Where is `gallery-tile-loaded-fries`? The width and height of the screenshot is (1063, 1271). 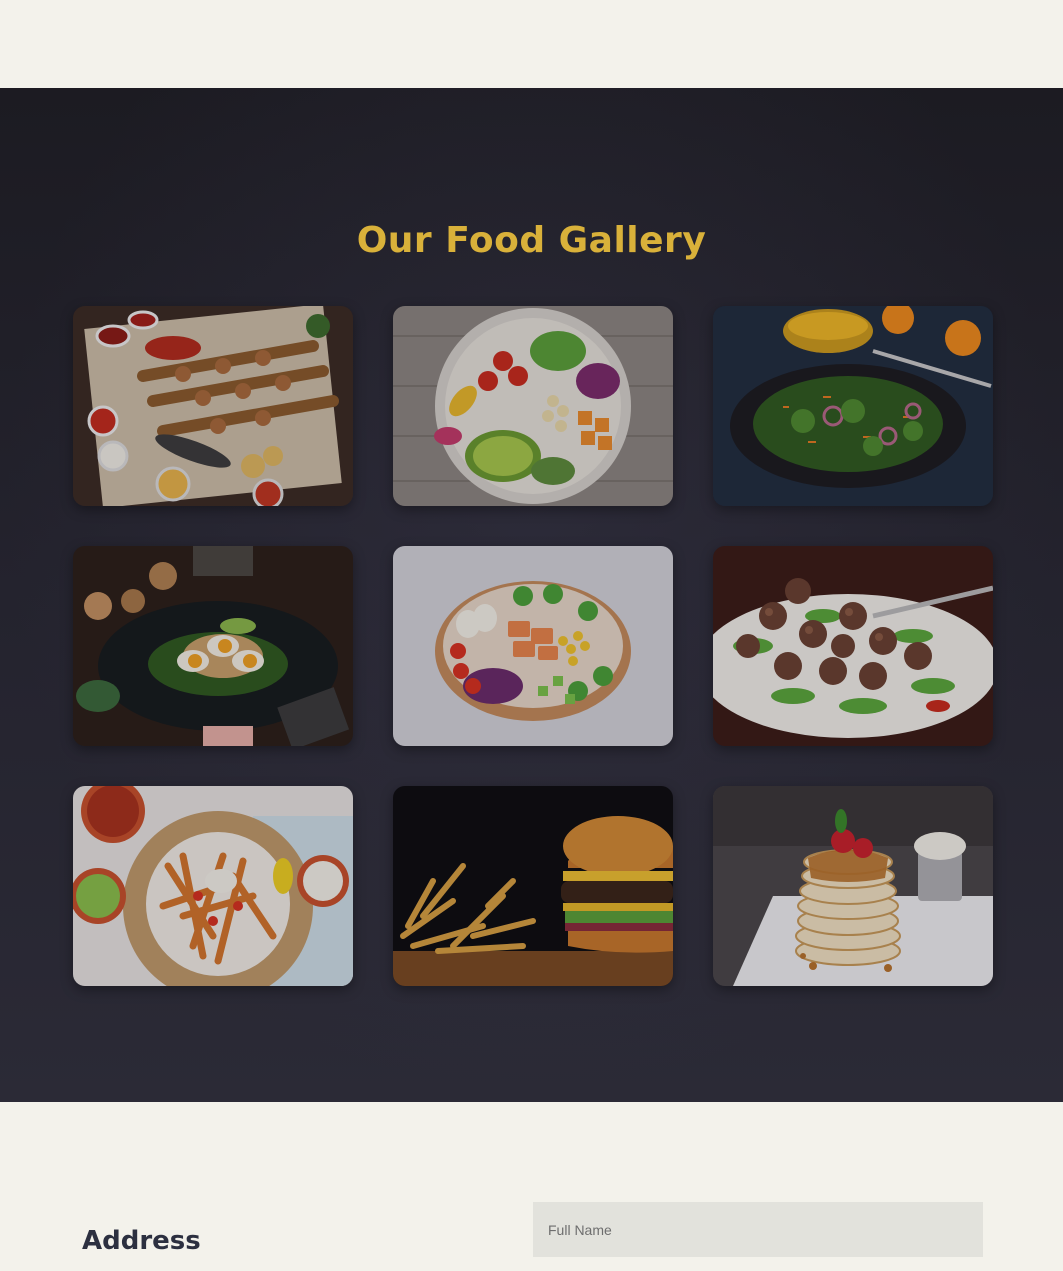 gallery-tile-loaded-fries is located at coordinates (213, 886).